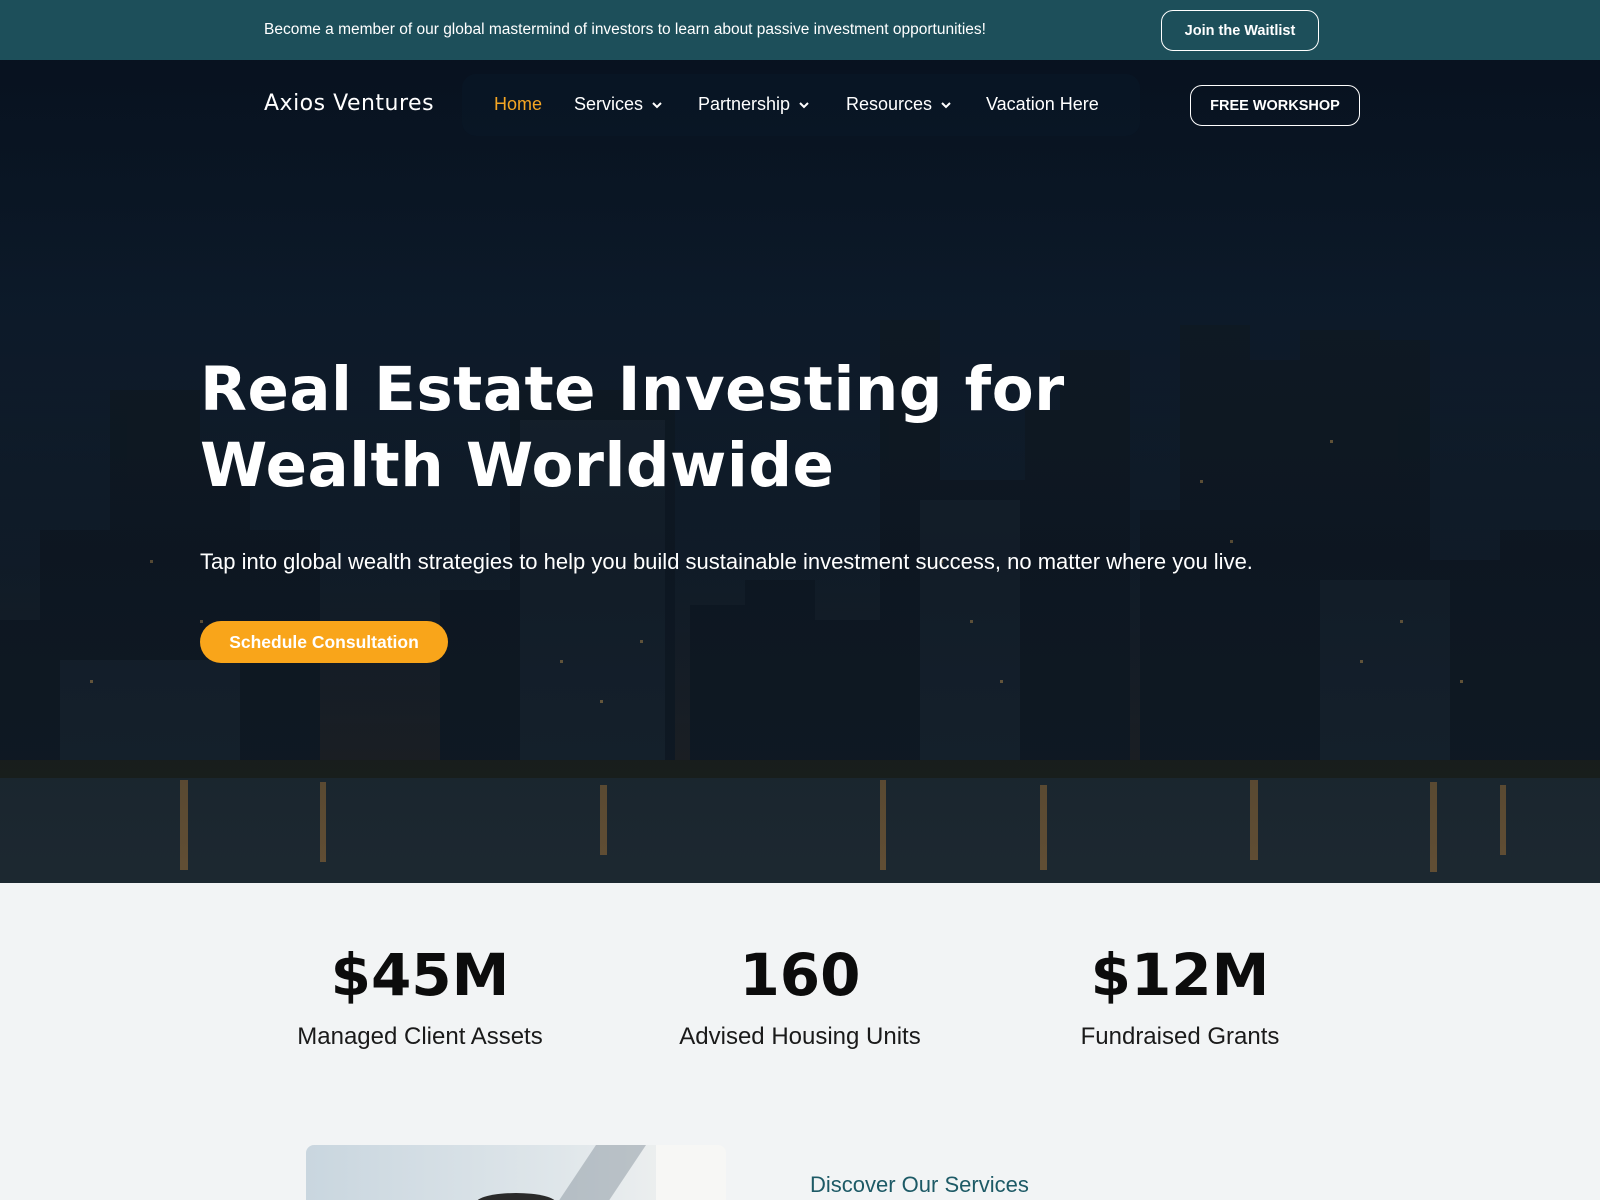 The image size is (1600, 1200). I want to click on stat-advised-housing-units: 160 Advised Housing Units, so click(800, 995).